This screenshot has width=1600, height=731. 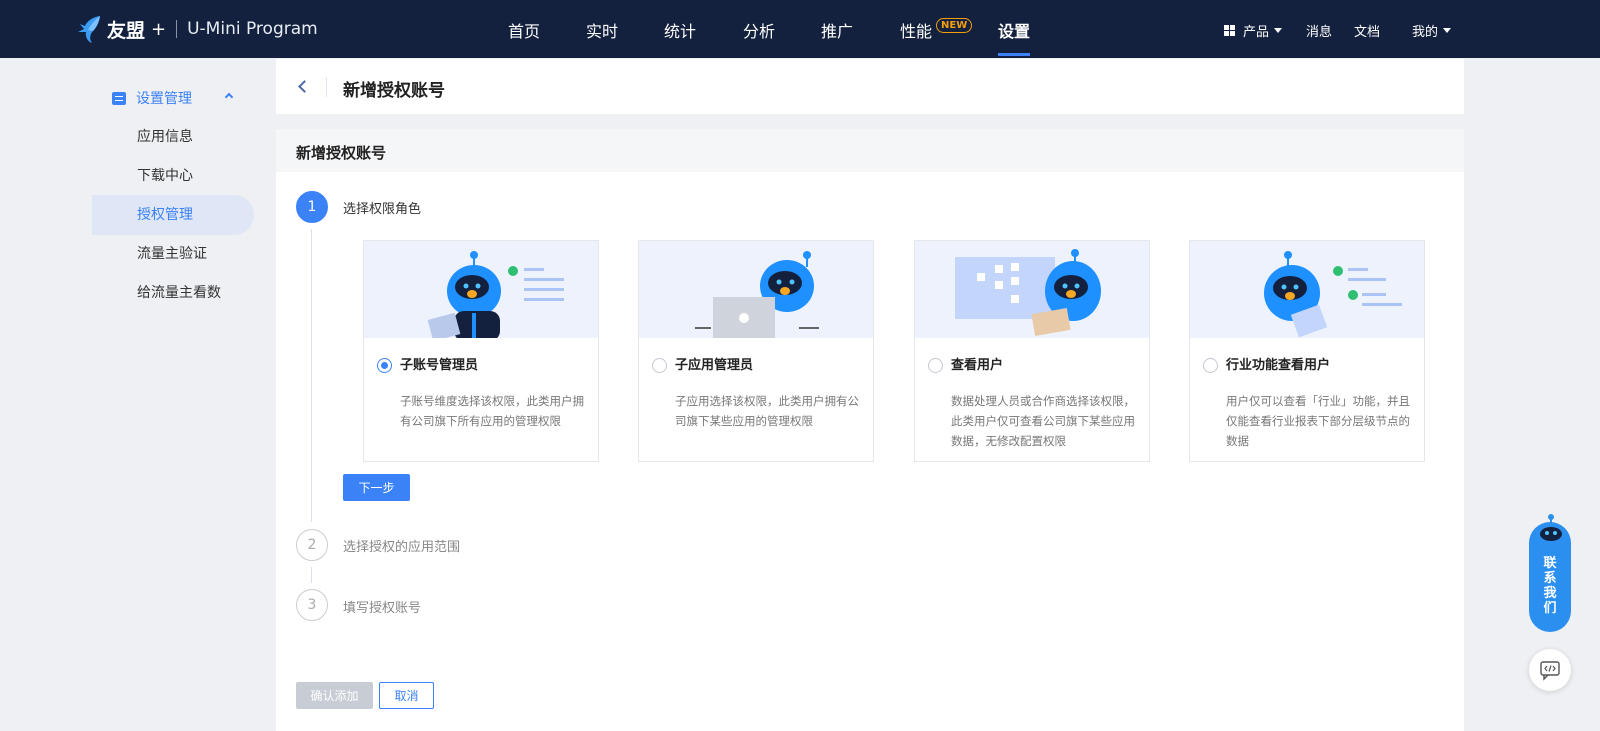 I want to click on card-header: 新增授权账号, so click(x=870, y=150).